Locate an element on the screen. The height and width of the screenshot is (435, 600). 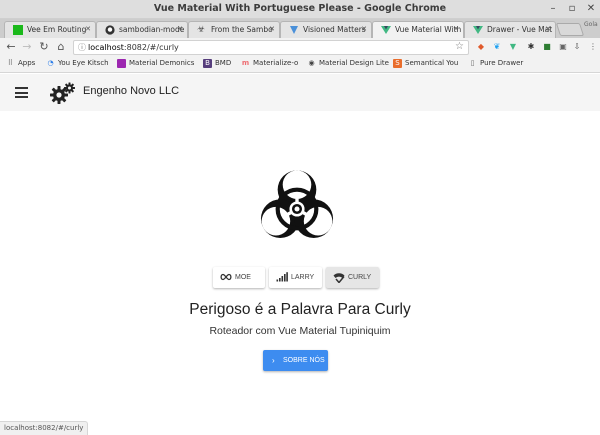
page-icon: ▯ is located at coordinates (472, 63).